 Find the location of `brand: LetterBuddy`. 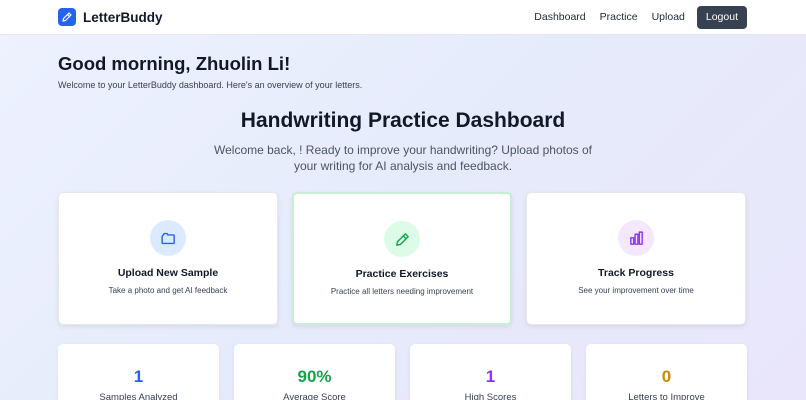

brand: LetterBuddy is located at coordinates (110, 17).